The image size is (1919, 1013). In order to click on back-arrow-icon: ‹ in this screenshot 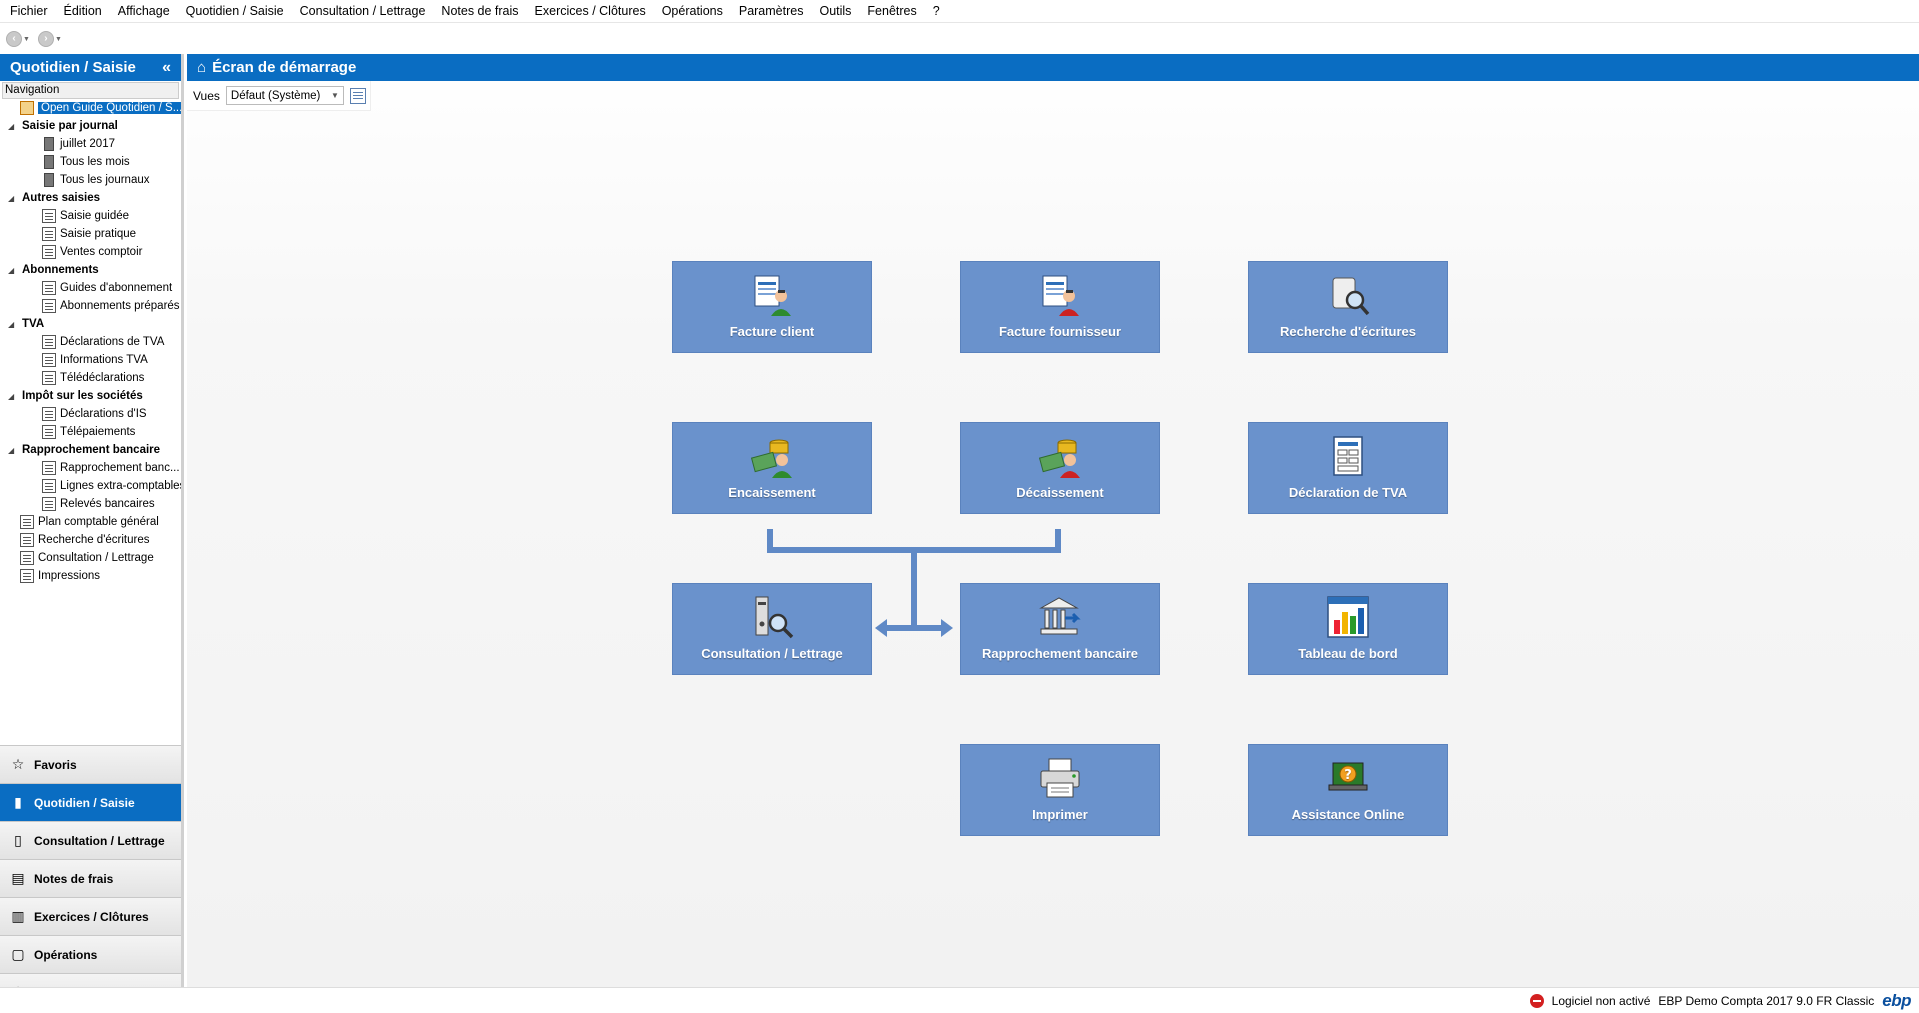, I will do `click(14, 39)`.